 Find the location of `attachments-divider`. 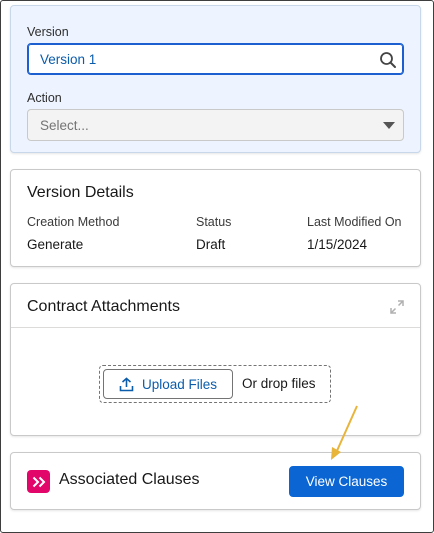

attachments-divider is located at coordinates (215, 327).